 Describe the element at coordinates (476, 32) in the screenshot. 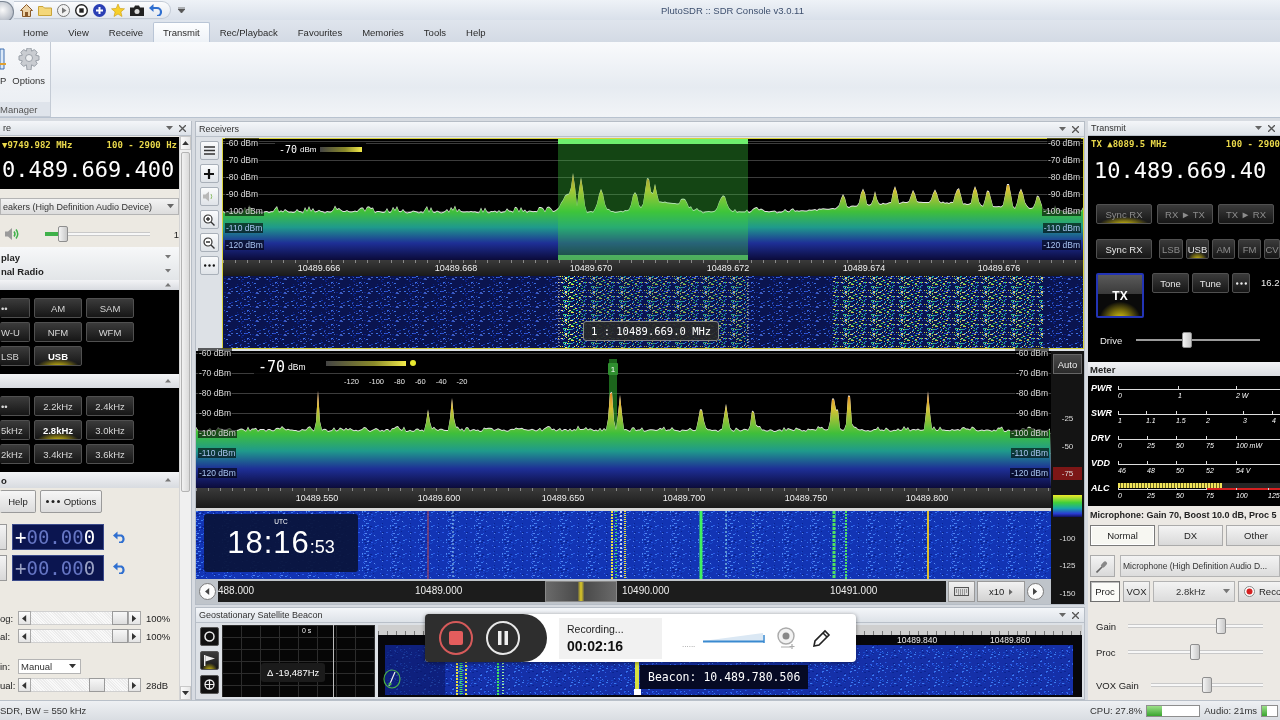

I see `ribbon-tab: Help` at that location.